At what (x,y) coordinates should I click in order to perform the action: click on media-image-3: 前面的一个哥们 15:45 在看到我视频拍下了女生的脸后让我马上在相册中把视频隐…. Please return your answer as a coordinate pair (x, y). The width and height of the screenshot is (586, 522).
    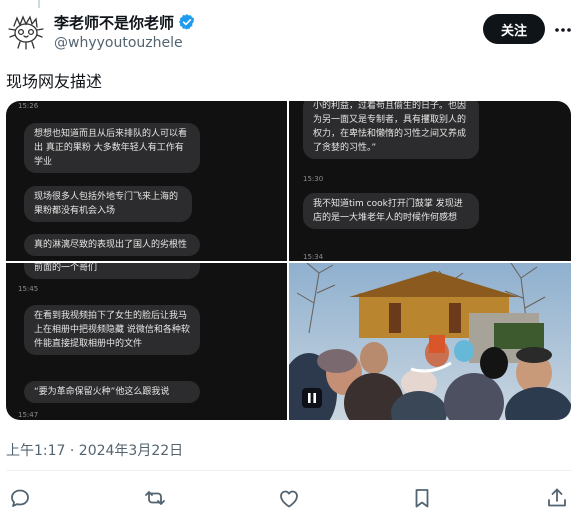
    Looking at the image, I should click on (146, 341).